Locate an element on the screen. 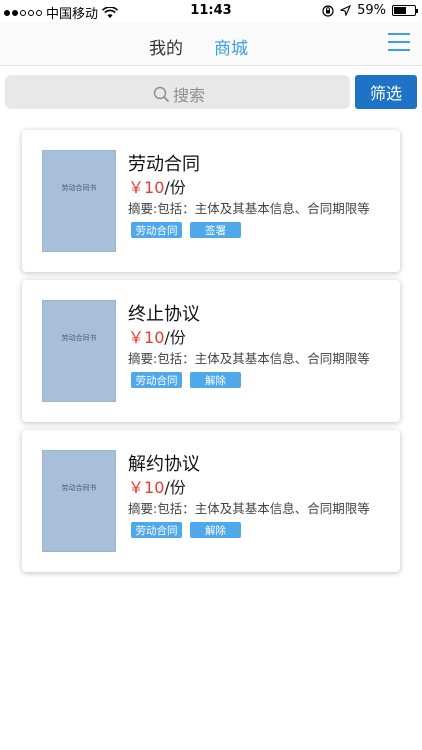  search-input: 搜索 is located at coordinates (177, 92).